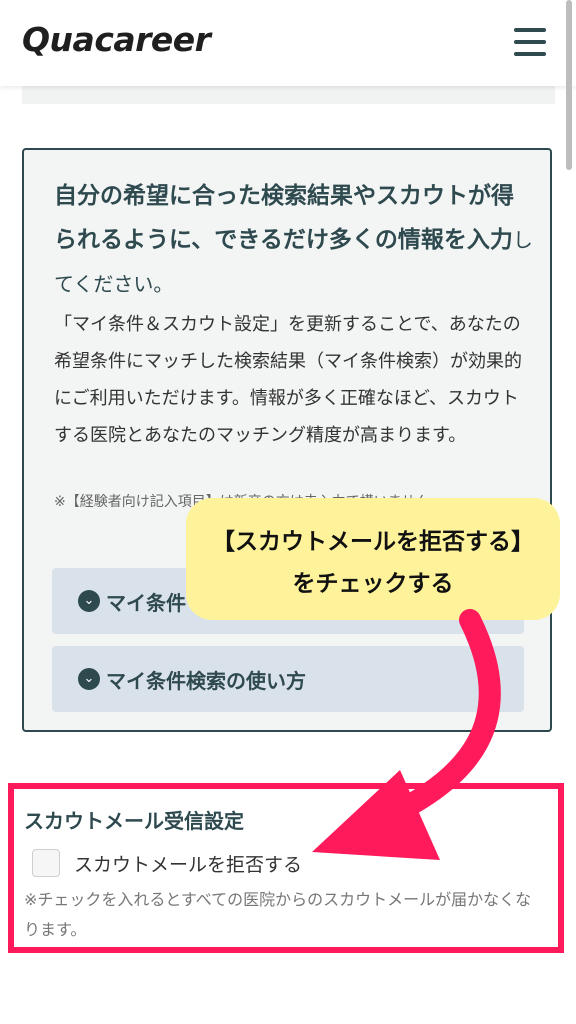 This screenshot has width=576, height=1024. Describe the element at coordinates (288, 43) in the screenshot. I see `app-header: Quacareer` at that location.